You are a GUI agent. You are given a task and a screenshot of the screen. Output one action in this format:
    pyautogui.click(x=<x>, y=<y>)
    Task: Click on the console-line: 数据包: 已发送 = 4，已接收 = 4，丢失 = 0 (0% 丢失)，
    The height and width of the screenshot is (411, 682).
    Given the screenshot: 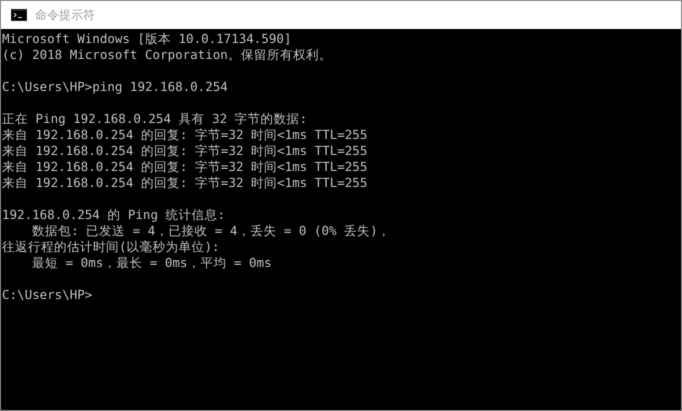 What is the action you would take?
    pyautogui.click(x=211, y=231)
    